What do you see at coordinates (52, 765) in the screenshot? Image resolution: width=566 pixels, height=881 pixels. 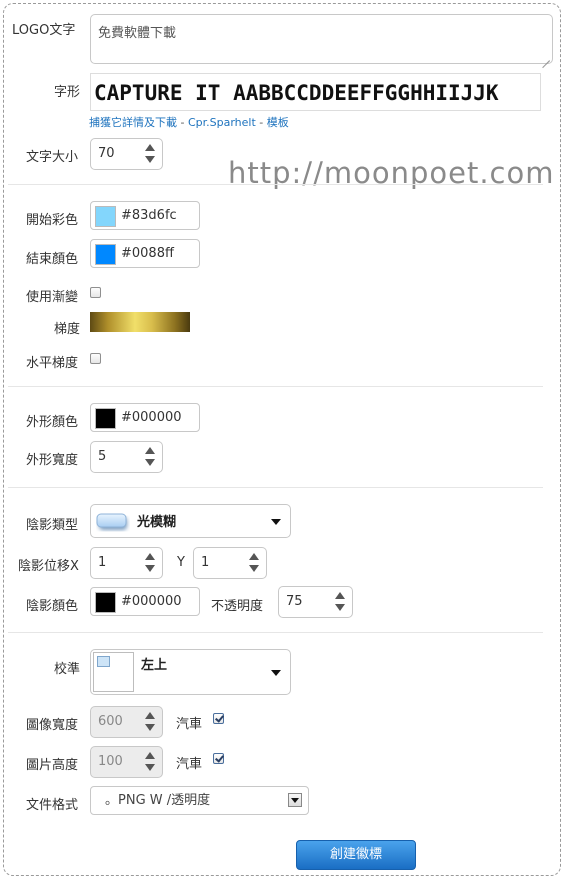 I see `image-height-label: 圖片高度` at bounding box center [52, 765].